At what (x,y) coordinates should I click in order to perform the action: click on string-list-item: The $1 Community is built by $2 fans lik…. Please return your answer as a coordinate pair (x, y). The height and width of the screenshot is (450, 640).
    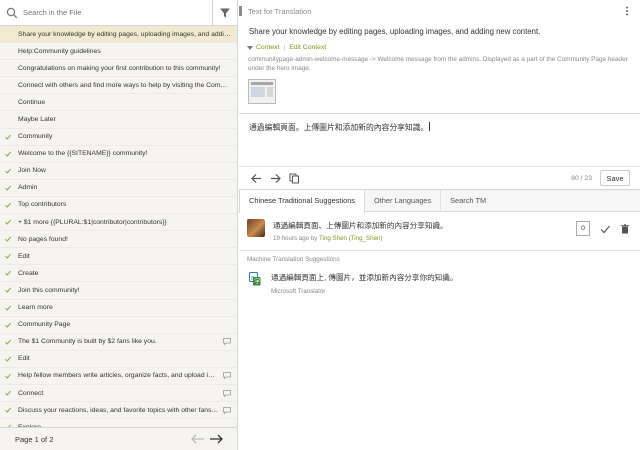
    Looking at the image, I should click on (118, 342).